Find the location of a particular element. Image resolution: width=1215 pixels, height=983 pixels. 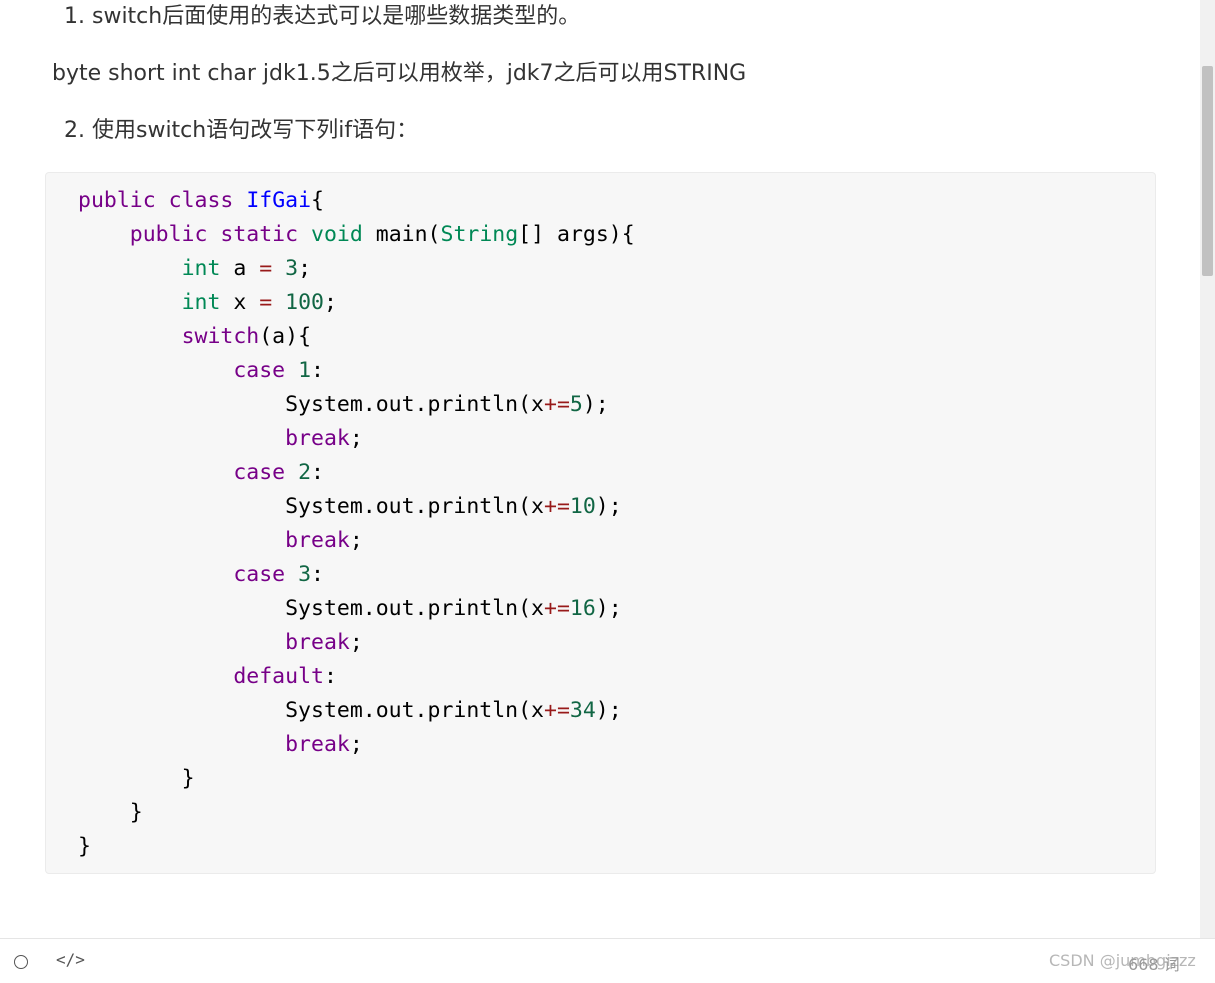

code-token: 34 is located at coordinates (582, 710).